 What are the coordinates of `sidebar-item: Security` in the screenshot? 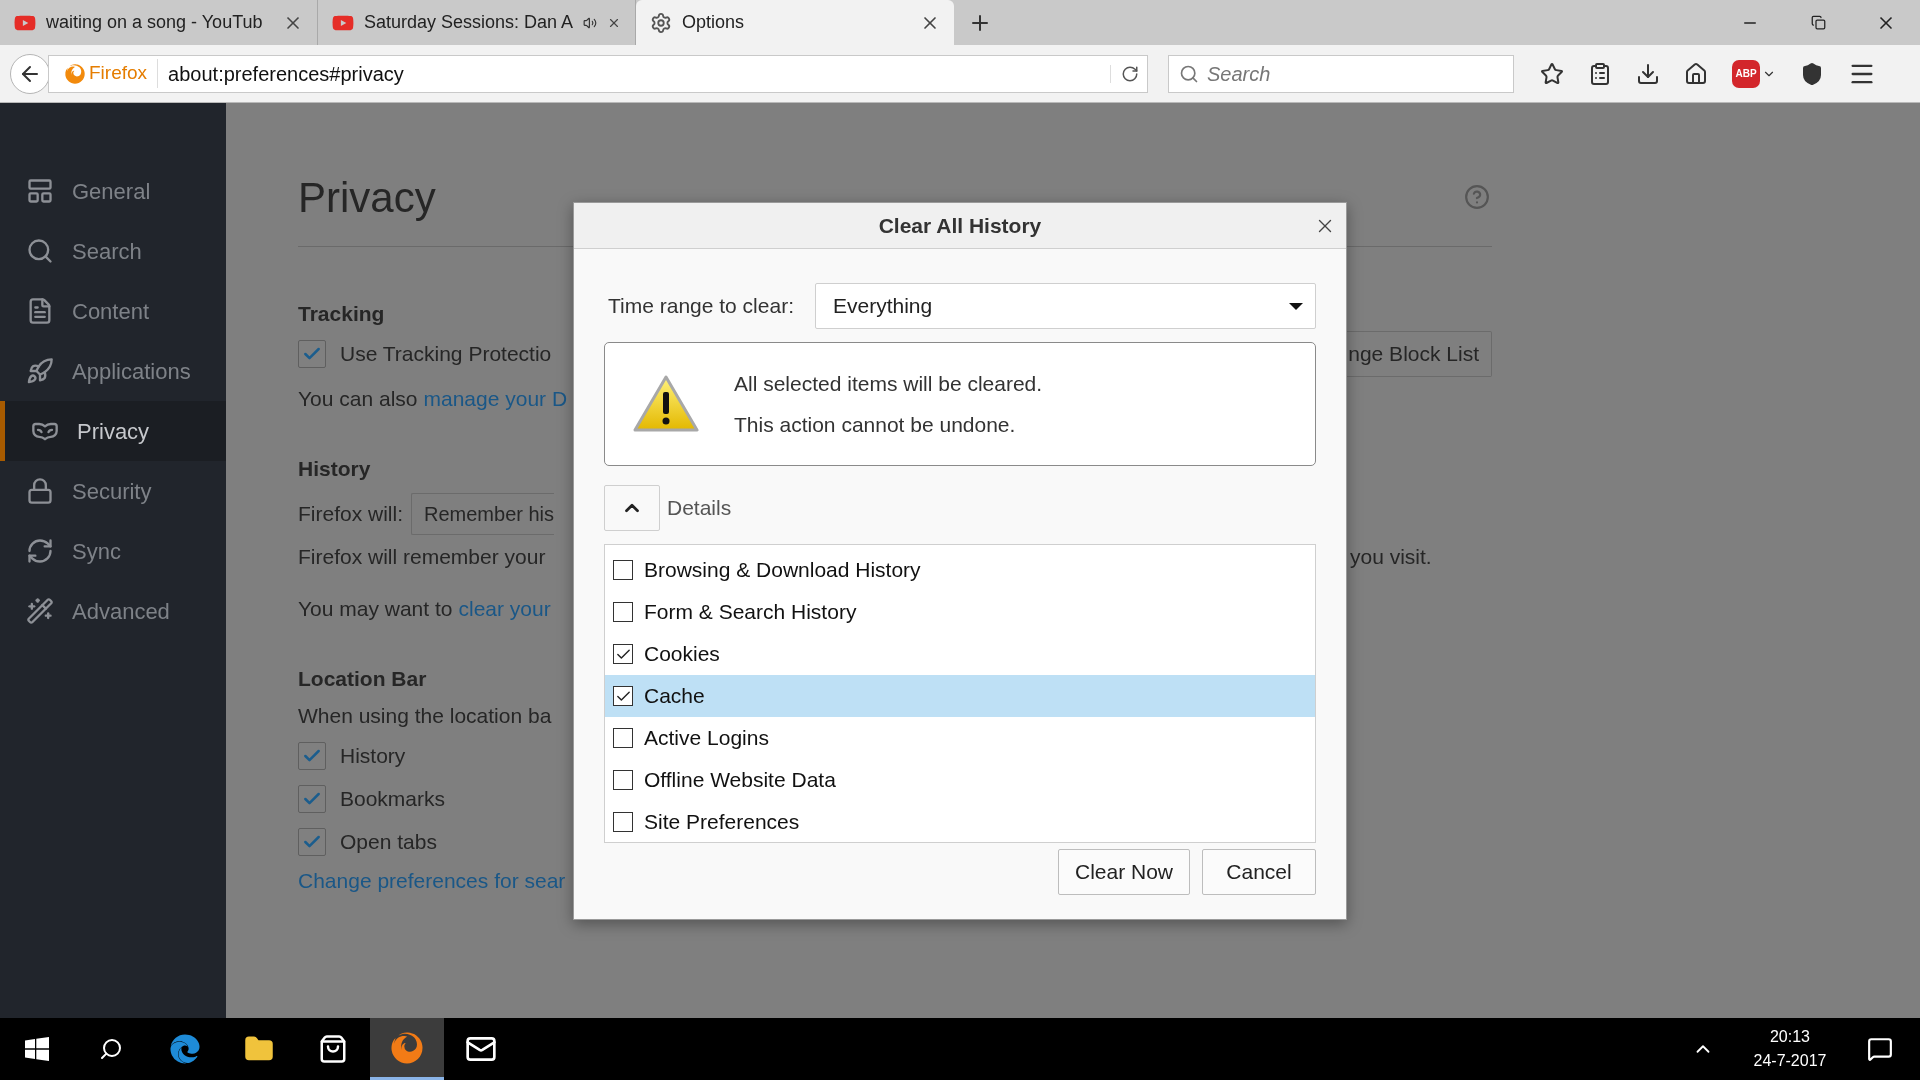 It's located at (113, 491).